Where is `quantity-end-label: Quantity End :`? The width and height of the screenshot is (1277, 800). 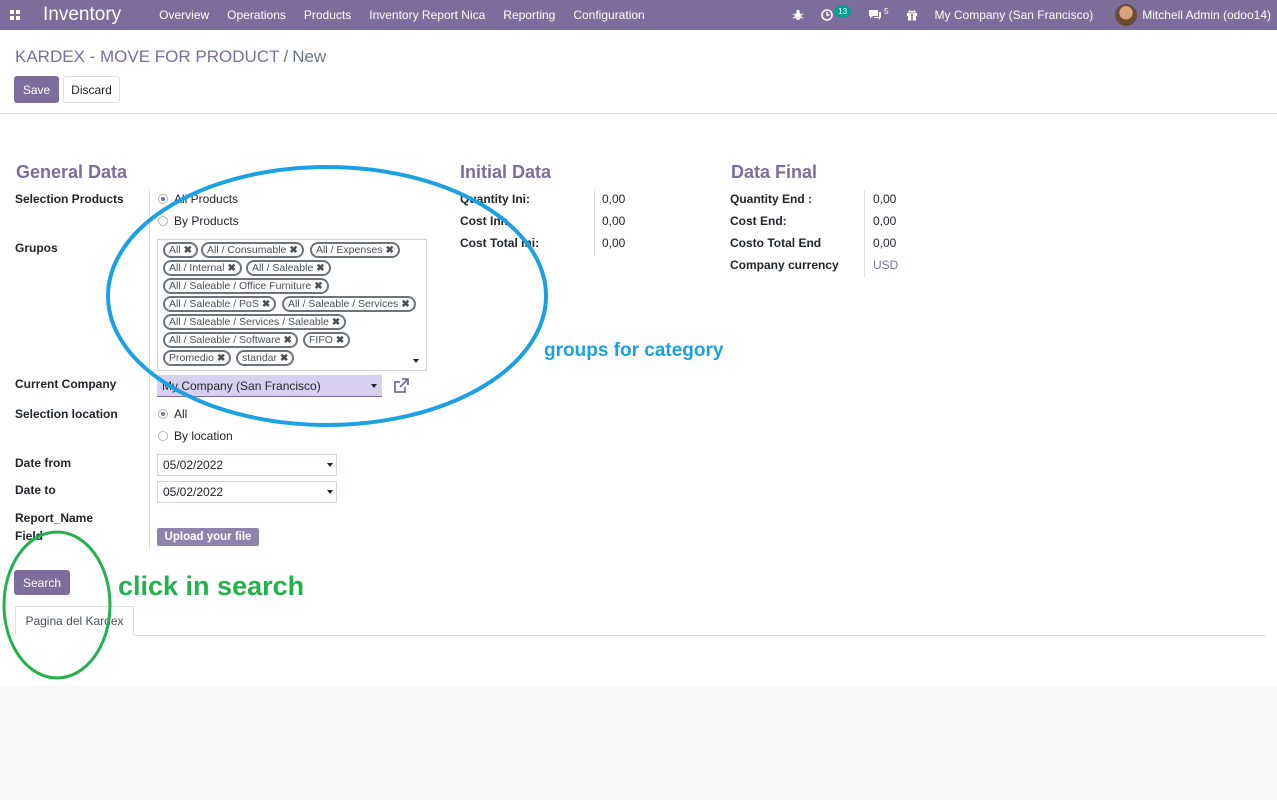 quantity-end-label: Quantity End : is located at coordinates (771, 199).